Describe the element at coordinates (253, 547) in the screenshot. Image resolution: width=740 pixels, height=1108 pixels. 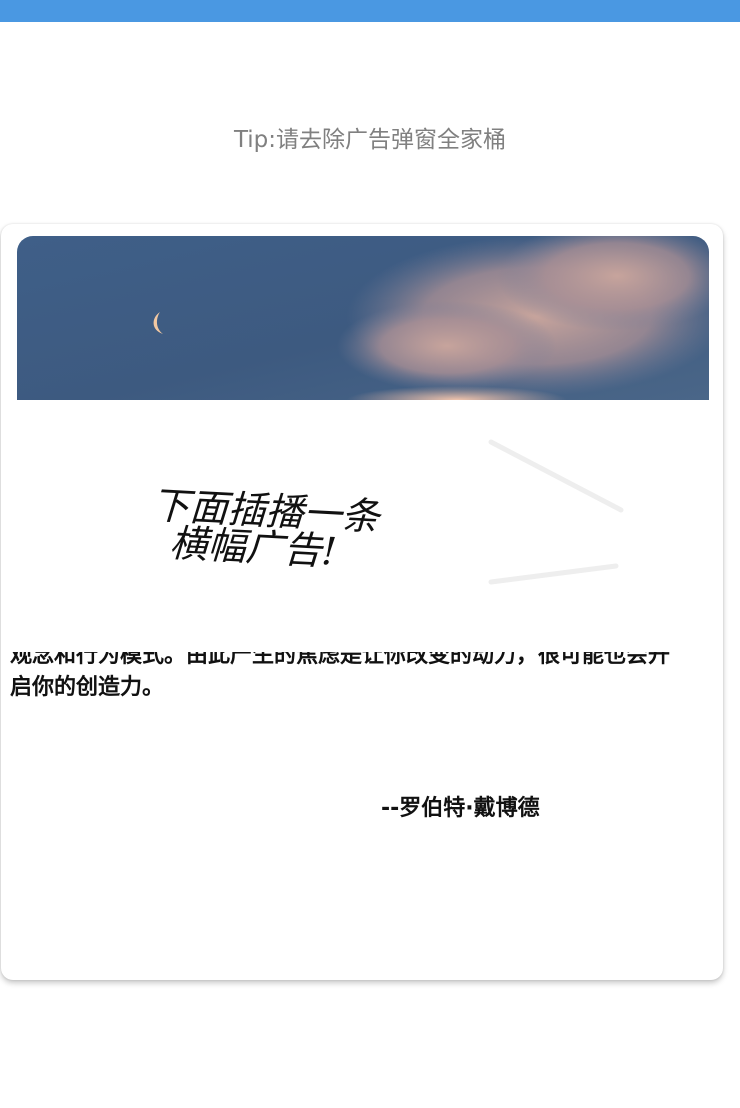
I see `banner-ad-line2: 横幅广告!` at that location.